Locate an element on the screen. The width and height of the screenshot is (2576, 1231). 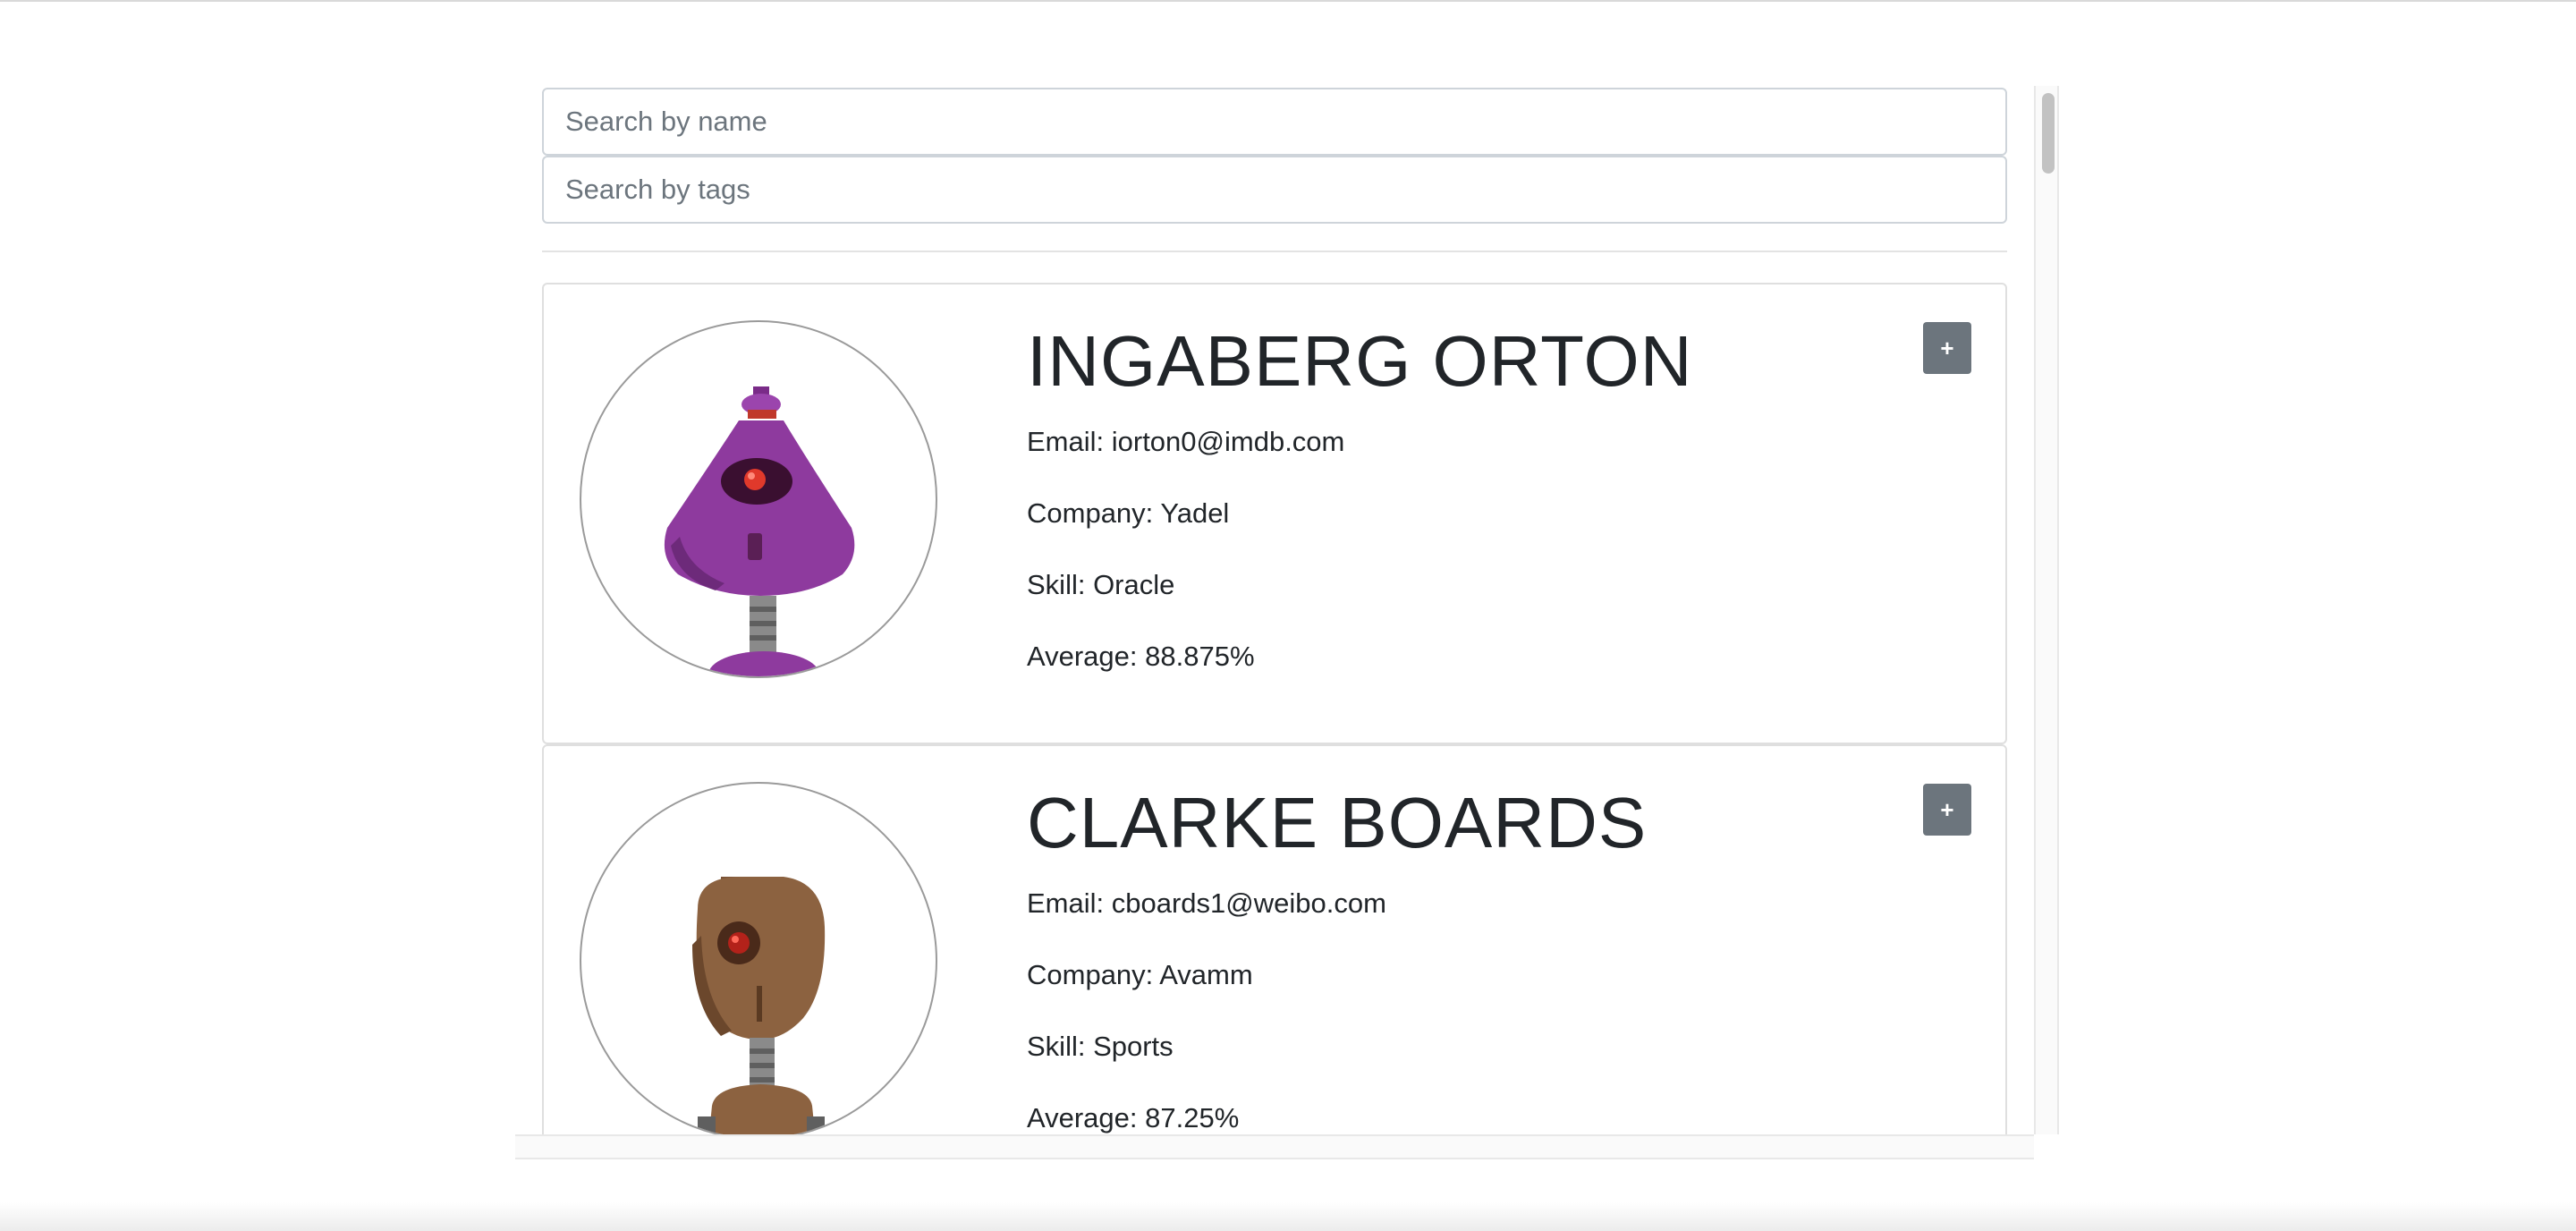
student-company: Company: Avamm is located at coordinates (1140, 974).